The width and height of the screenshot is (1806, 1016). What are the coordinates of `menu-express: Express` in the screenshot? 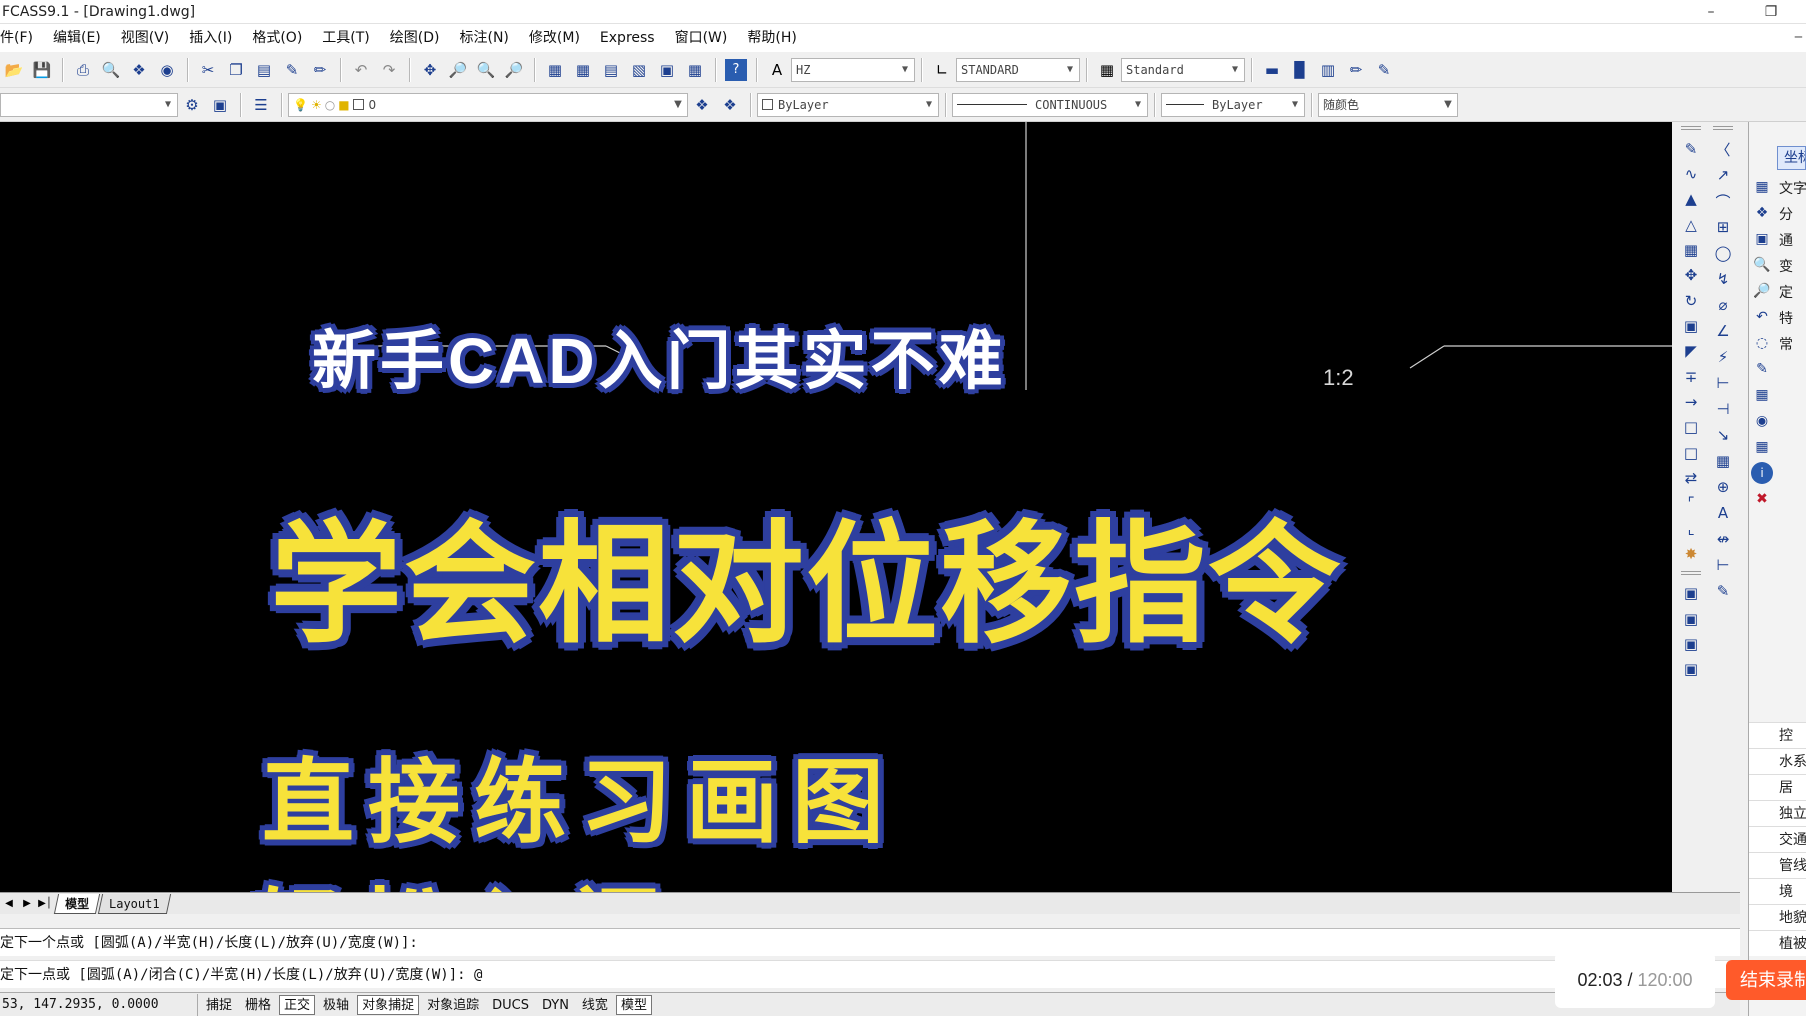 It's located at (627, 38).